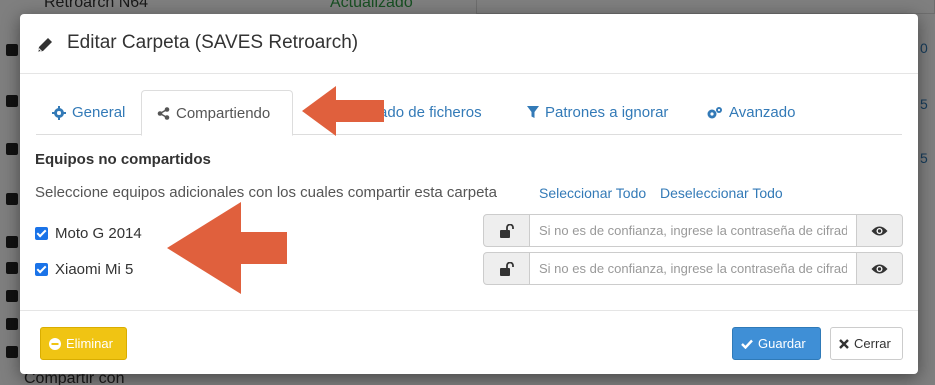 The width and height of the screenshot is (935, 385). What do you see at coordinates (99, 112) in the screenshot?
I see `tab-label: General` at bounding box center [99, 112].